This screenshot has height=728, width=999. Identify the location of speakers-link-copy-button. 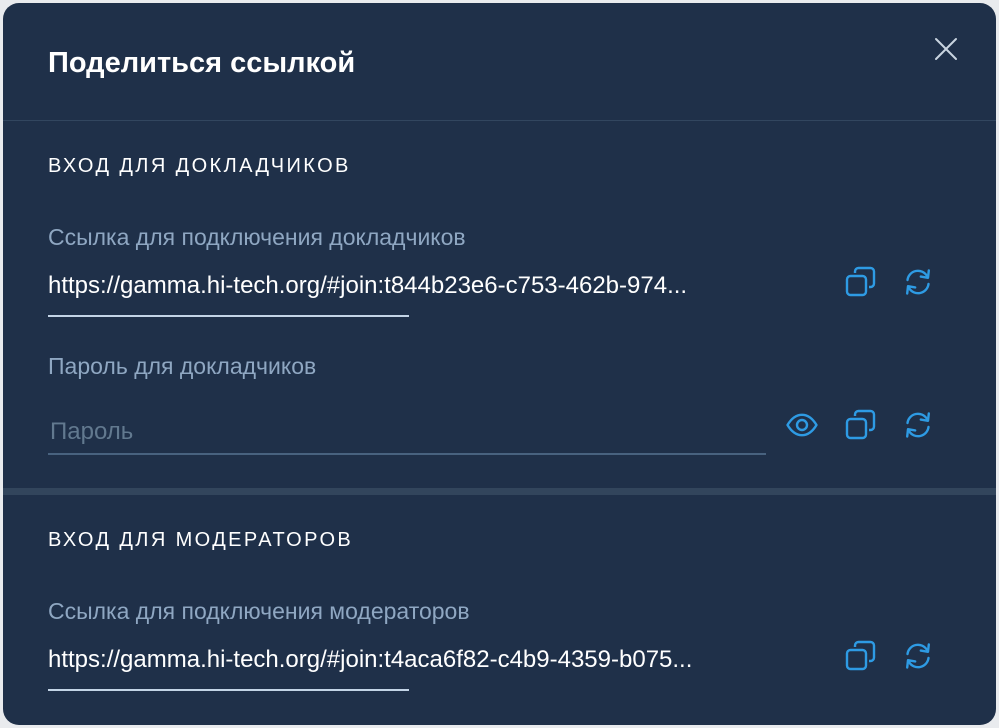
(860, 282).